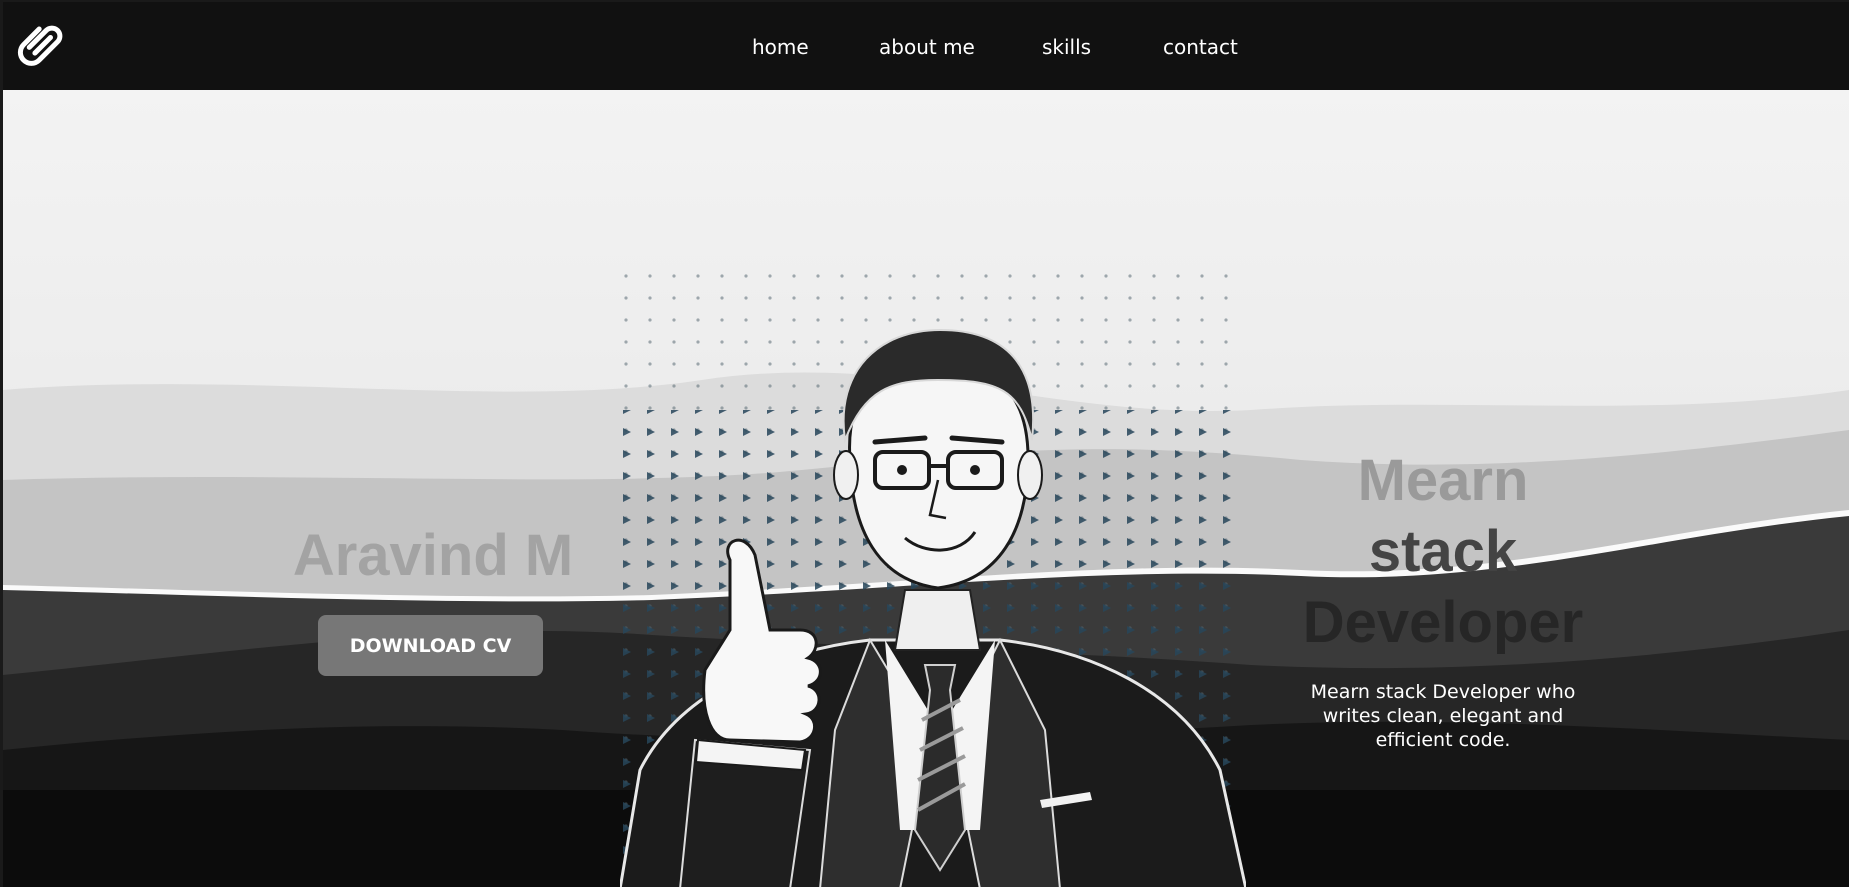 The image size is (1849, 887). I want to click on nav-about-me: about me, so click(927, 47).